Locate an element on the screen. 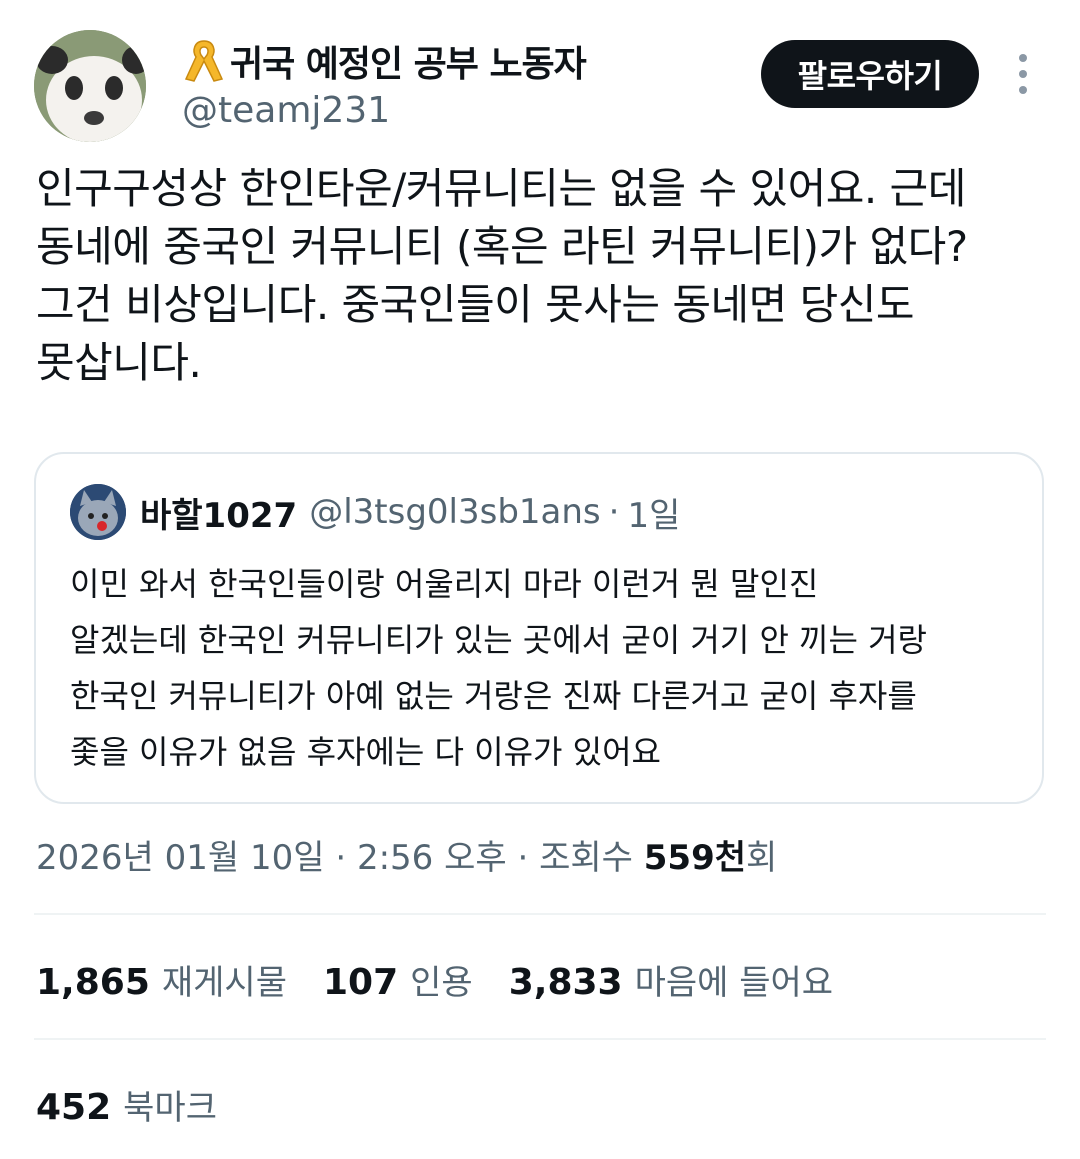 The height and width of the screenshot is (1159, 1080). reposts-label: 재게시물 is located at coordinates (224, 983).